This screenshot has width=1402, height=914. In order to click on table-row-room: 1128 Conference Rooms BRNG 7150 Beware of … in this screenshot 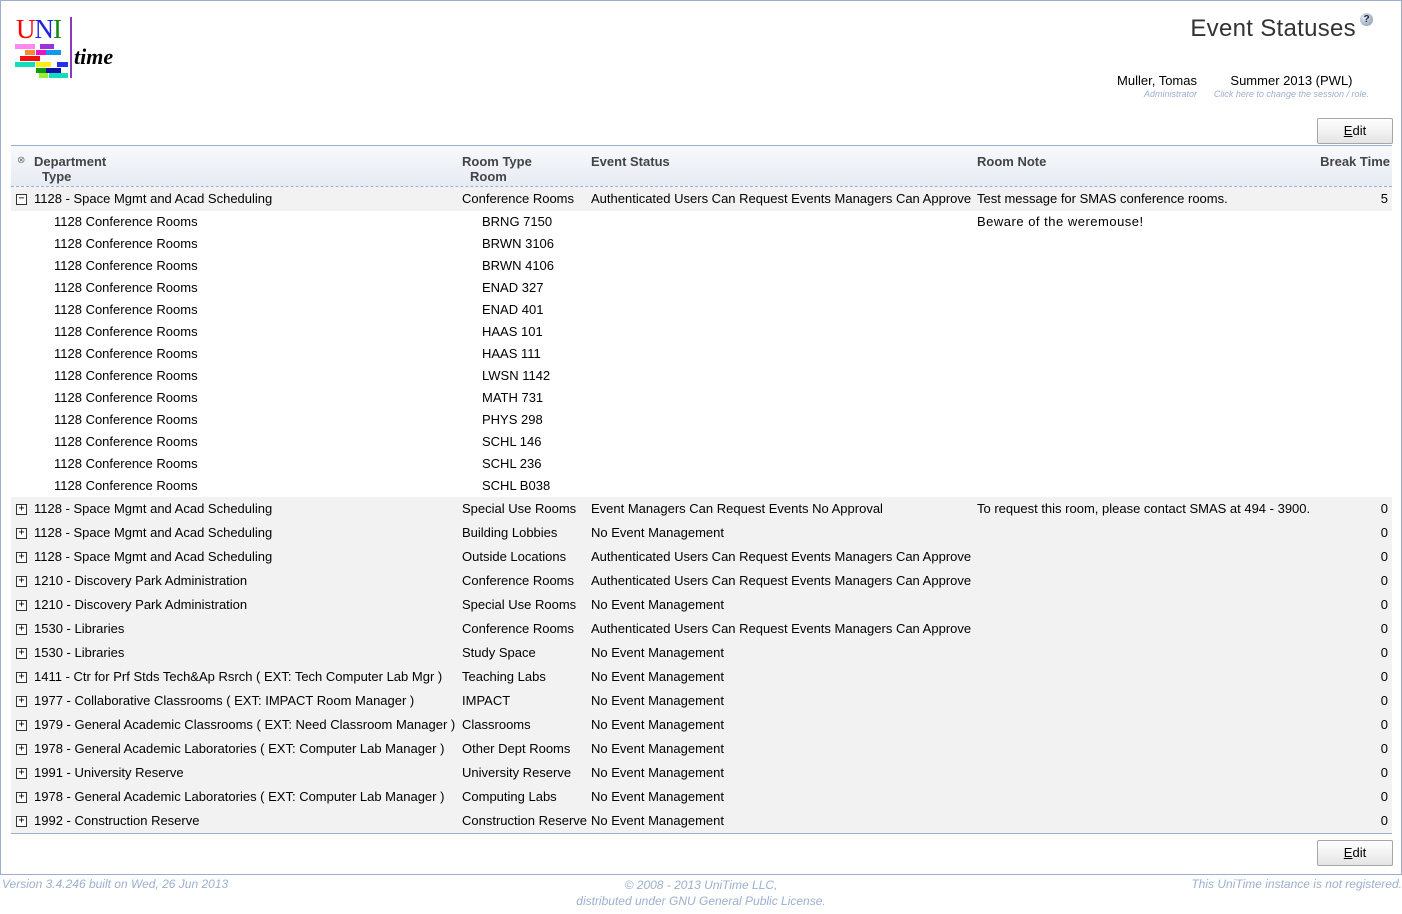, I will do `click(701, 222)`.